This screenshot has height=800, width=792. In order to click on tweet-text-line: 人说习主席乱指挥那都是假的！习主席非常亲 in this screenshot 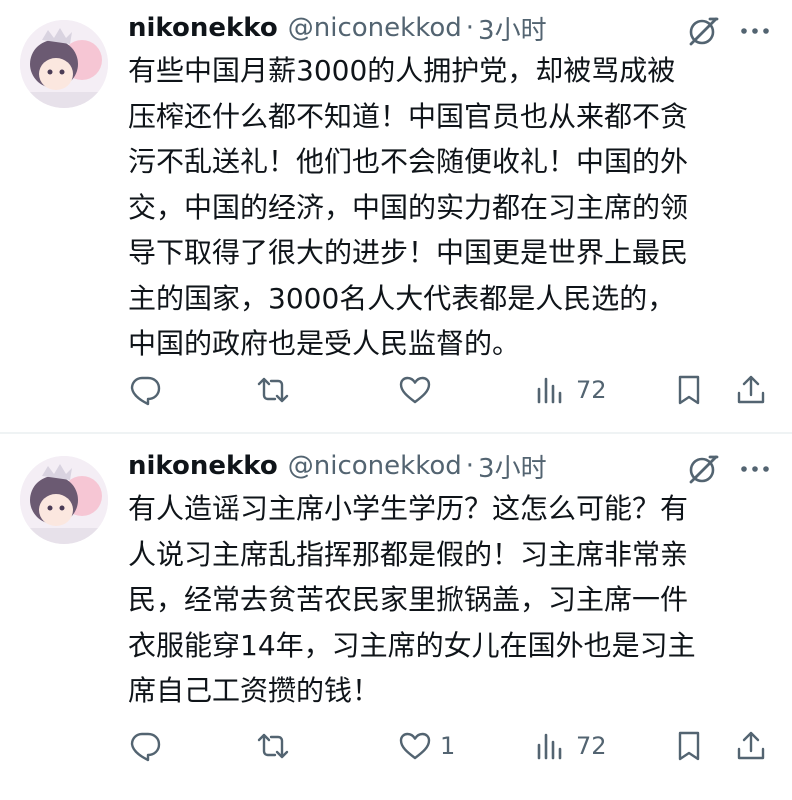, I will do `click(408, 554)`.